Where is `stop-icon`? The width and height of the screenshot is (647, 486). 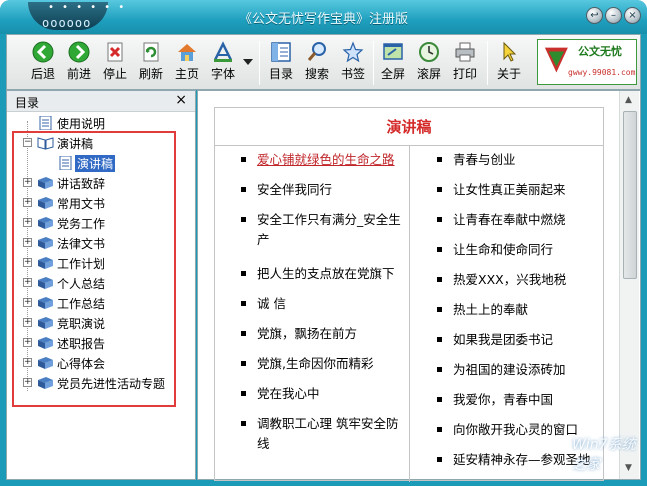
stop-icon is located at coordinates (115, 52).